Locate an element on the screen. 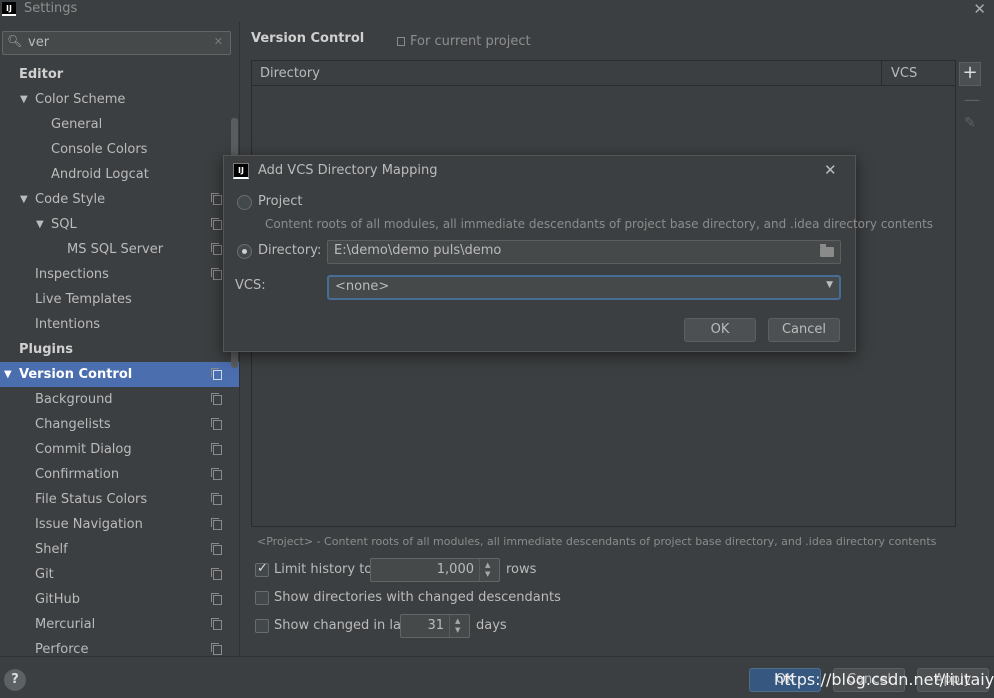  edit-mapping-icon: ✎ is located at coordinates (970, 123).